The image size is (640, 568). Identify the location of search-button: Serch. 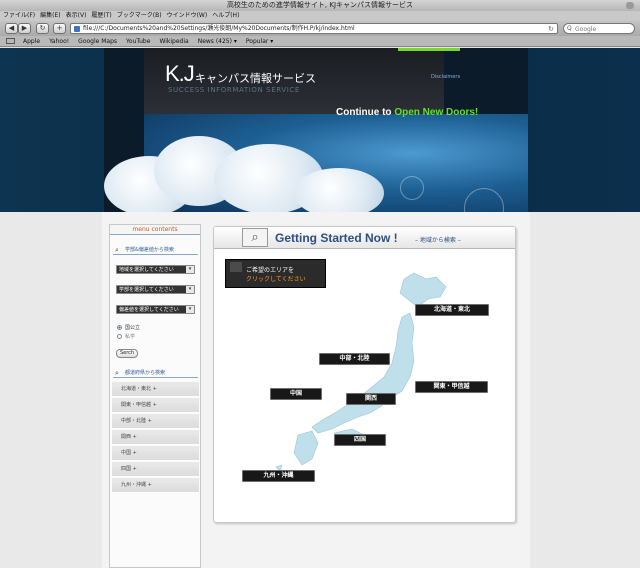
(127, 353).